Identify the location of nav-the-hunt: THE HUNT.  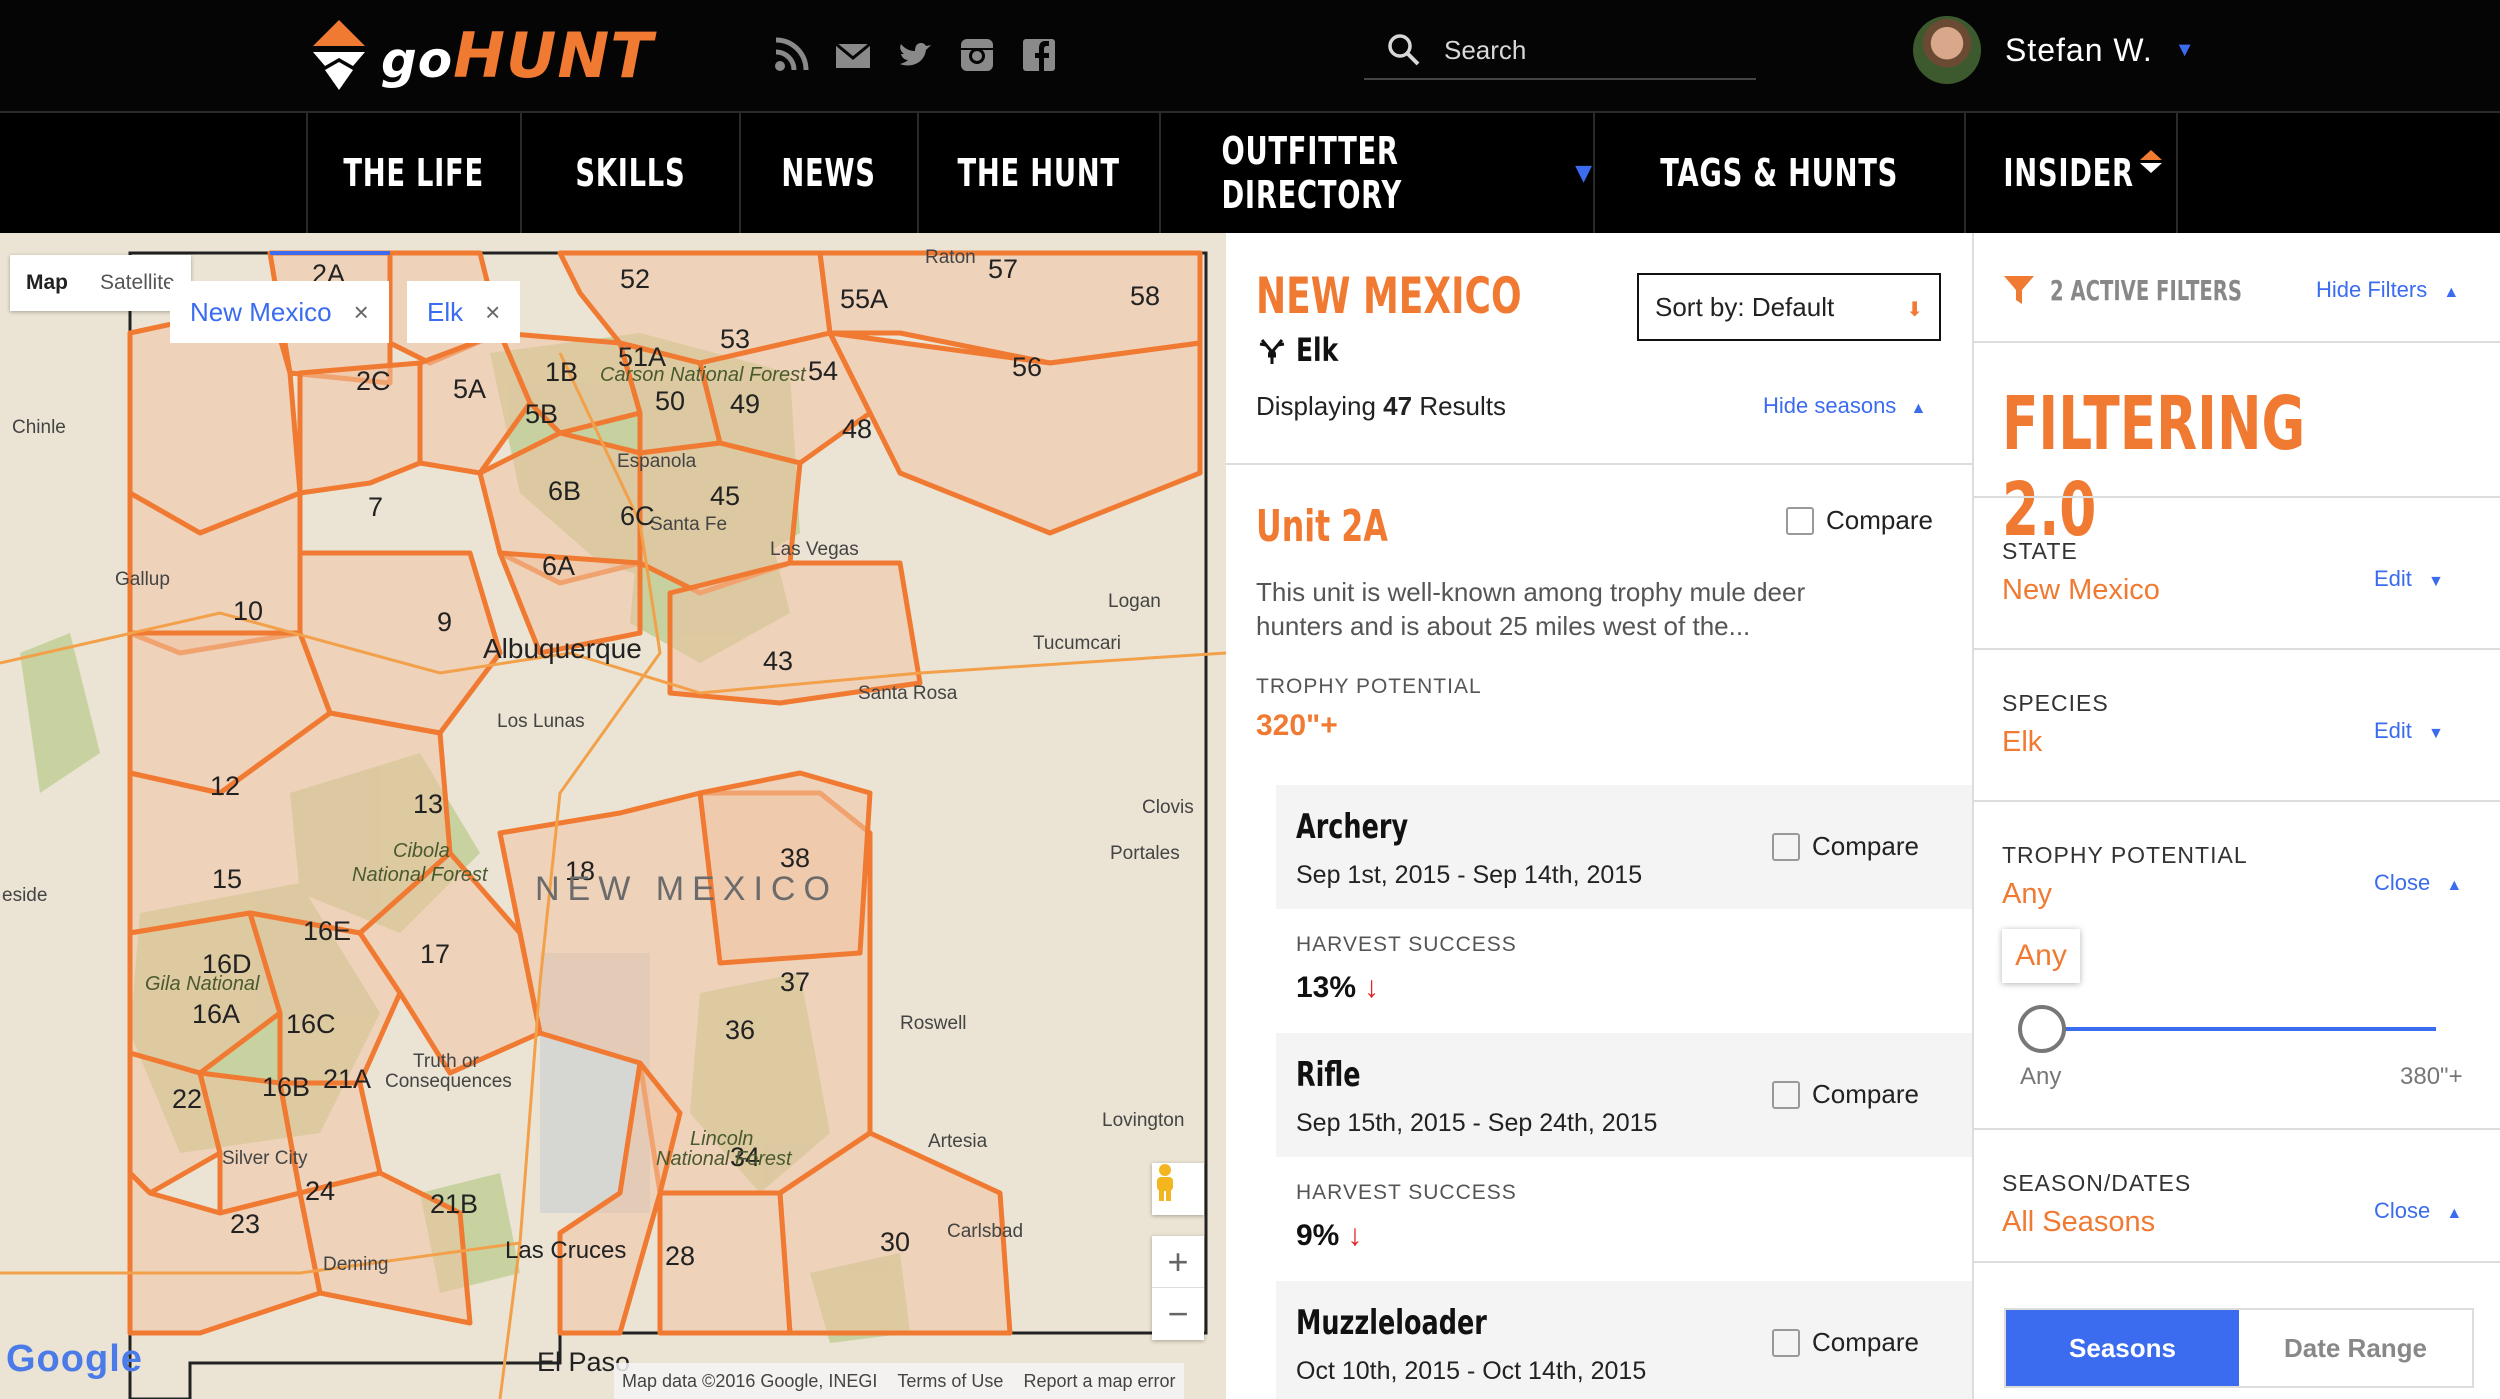
(1040, 173).